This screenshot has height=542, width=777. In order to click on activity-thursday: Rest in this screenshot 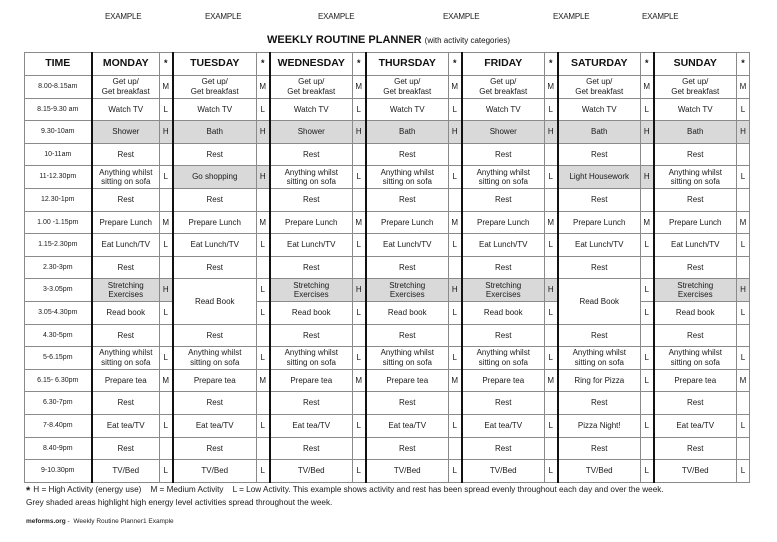, I will do `click(406, 267)`.